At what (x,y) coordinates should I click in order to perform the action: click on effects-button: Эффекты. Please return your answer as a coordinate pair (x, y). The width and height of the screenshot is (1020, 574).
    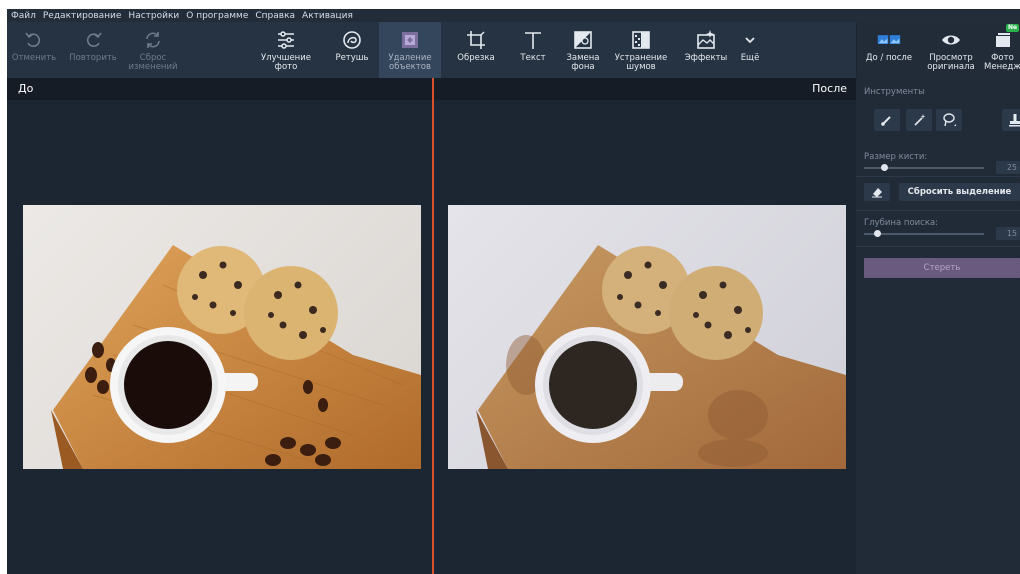
    Looking at the image, I should click on (706, 50).